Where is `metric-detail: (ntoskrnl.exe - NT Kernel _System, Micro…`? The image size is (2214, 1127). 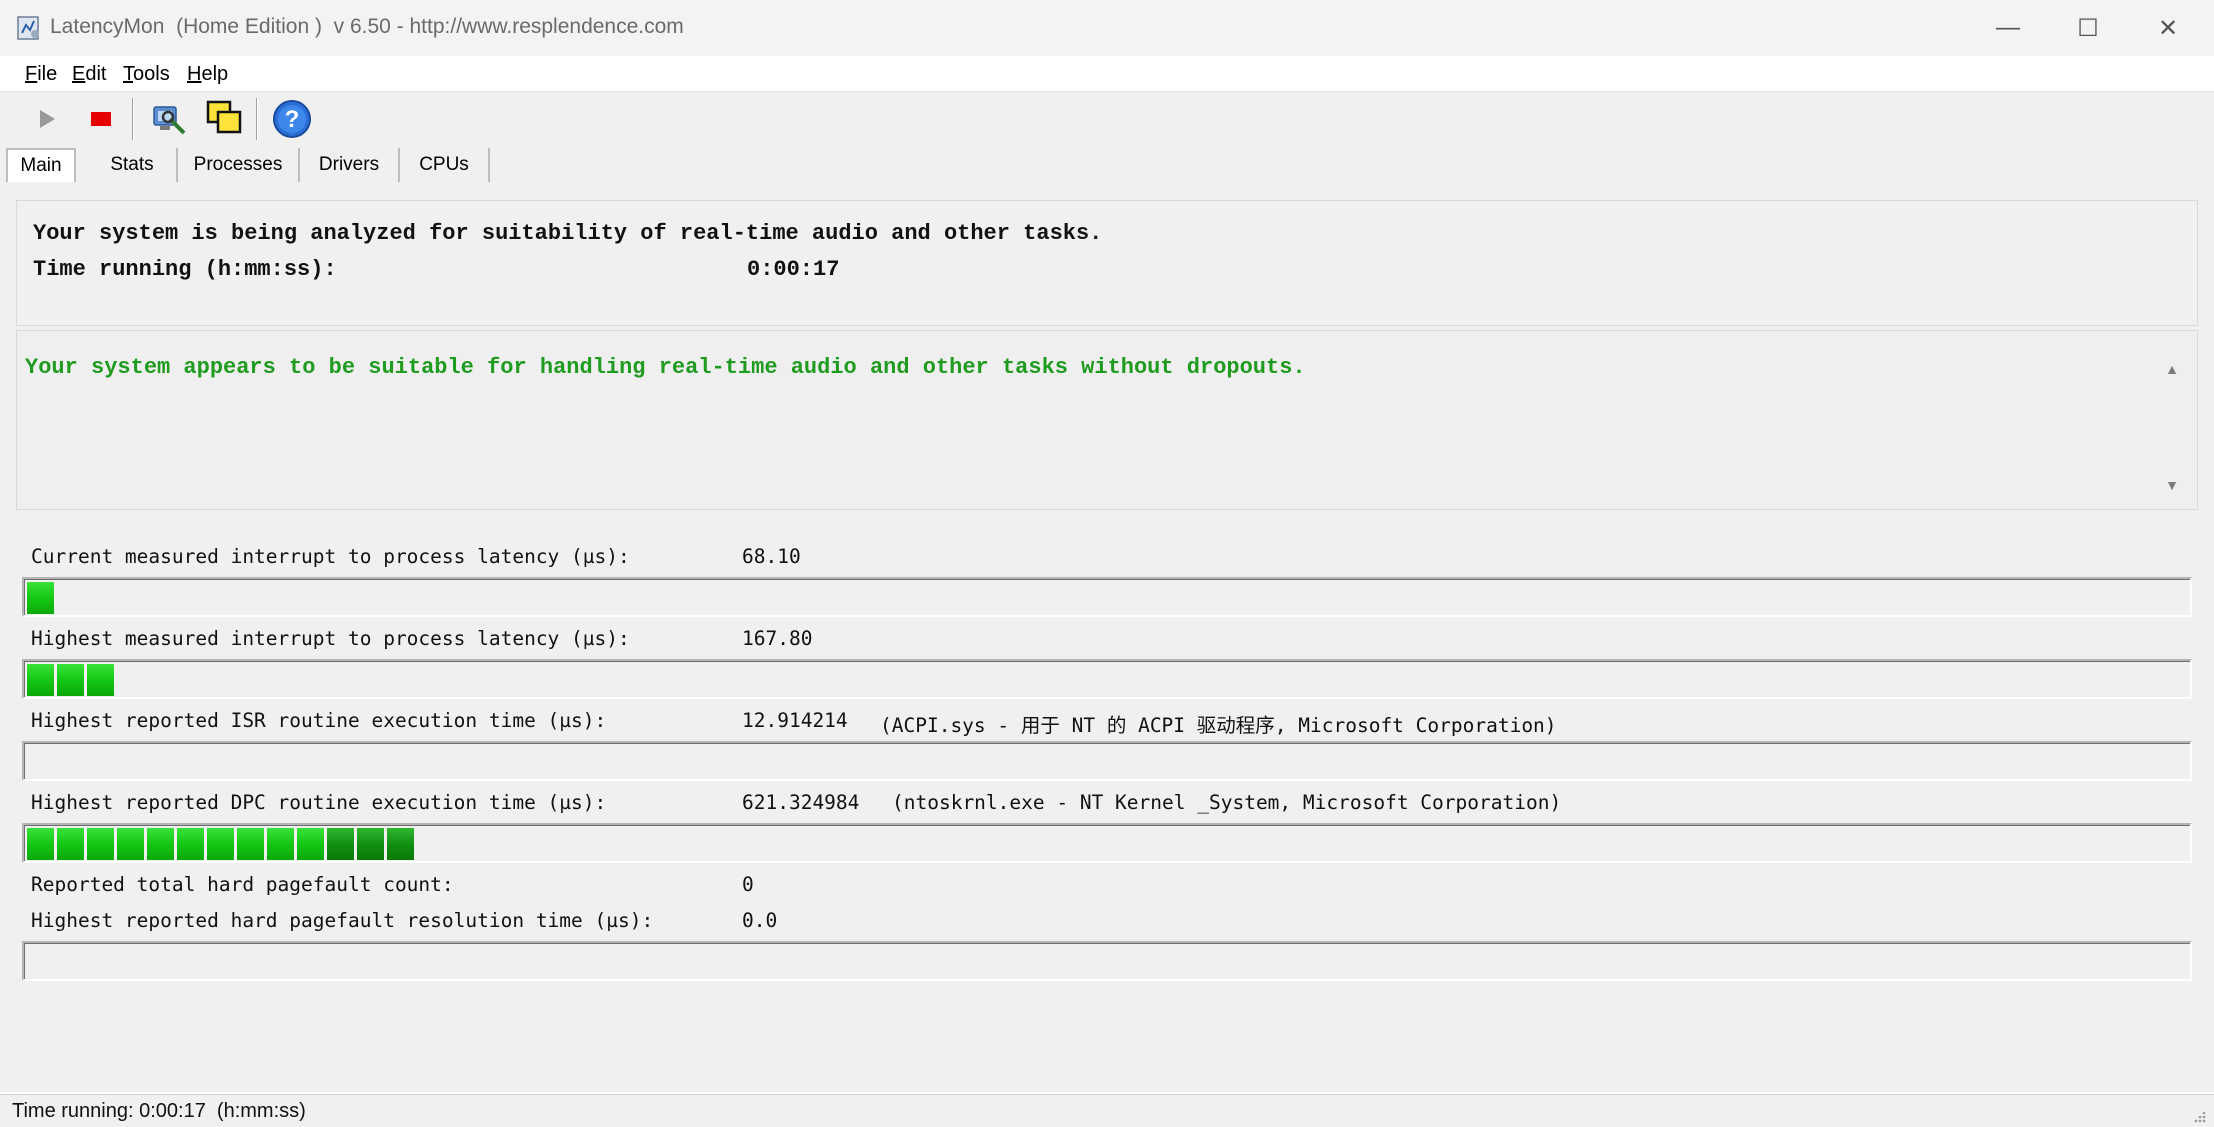 metric-detail: (ntoskrnl.exe - NT Kernel _System, Micro… is located at coordinates (1227, 802).